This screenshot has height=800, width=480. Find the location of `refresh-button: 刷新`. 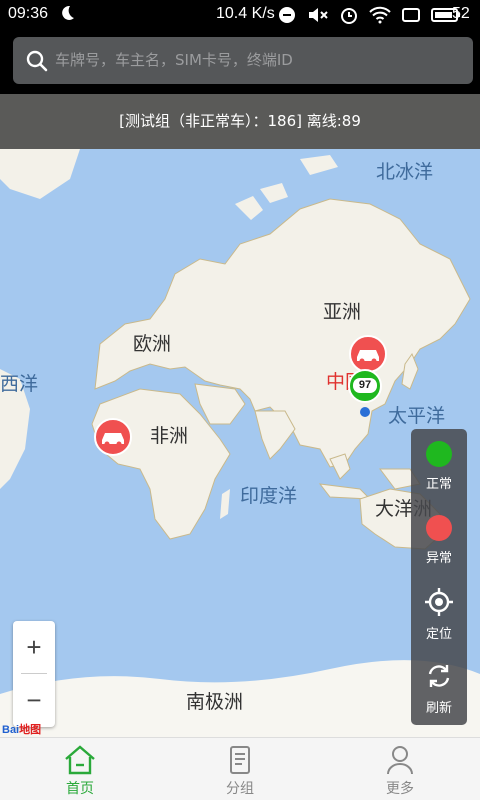

refresh-button: 刷新 is located at coordinates (439, 686).